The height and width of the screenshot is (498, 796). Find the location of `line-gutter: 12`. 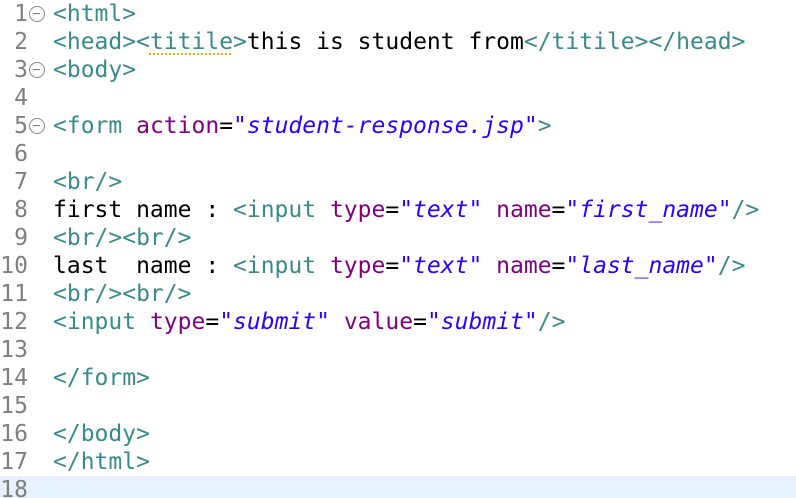

line-gutter: 12 is located at coordinates (25, 322).